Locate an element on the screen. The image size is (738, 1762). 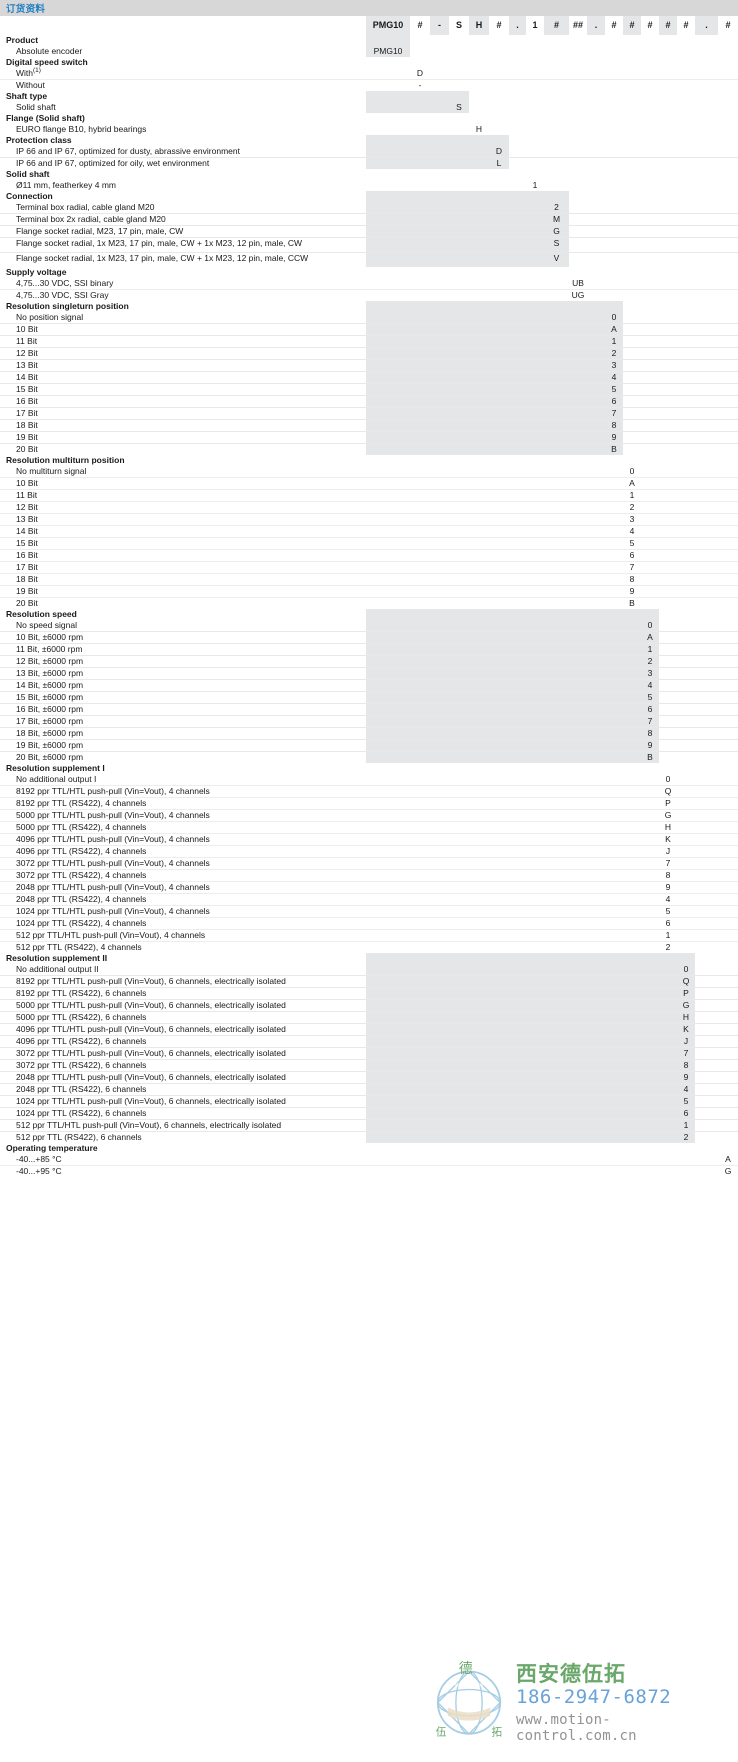
table-row: EURO flange B10, hybrid bearings H is located at coordinates (369, 129).